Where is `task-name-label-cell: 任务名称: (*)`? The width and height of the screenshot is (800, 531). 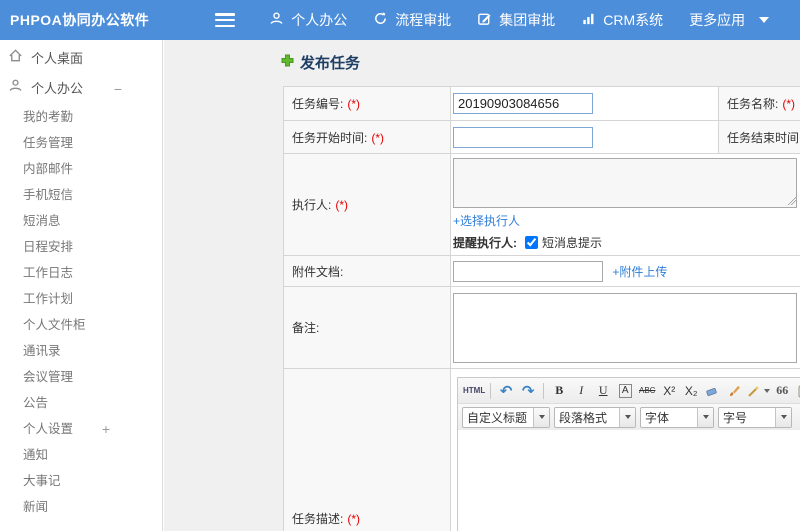 task-name-label-cell: 任务名称: (*) is located at coordinates (759, 103).